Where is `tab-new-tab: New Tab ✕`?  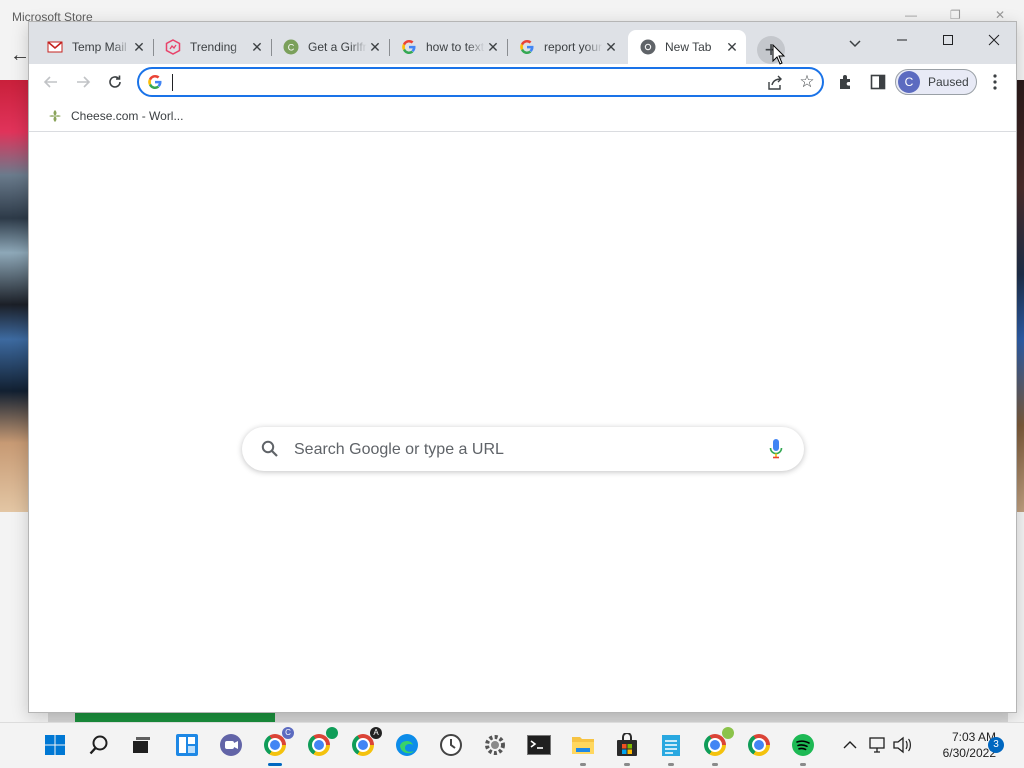
tab-new-tab: New Tab ✕ is located at coordinates (687, 47).